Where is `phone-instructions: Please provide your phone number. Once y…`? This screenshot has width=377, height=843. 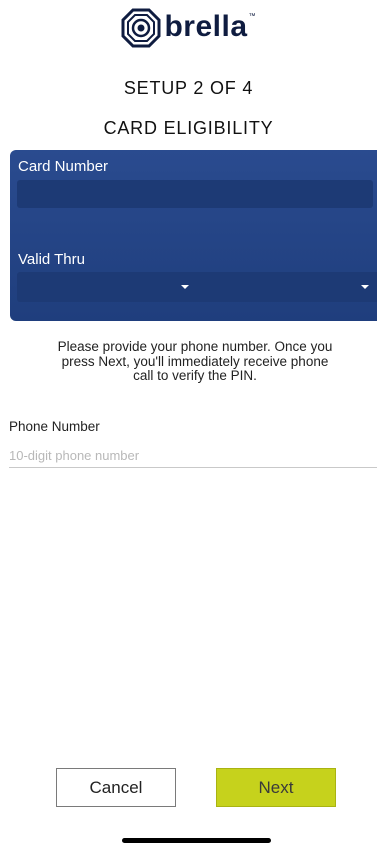
phone-instructions: Please provide your phone number. Once y… is located at coordinates (195, 361).